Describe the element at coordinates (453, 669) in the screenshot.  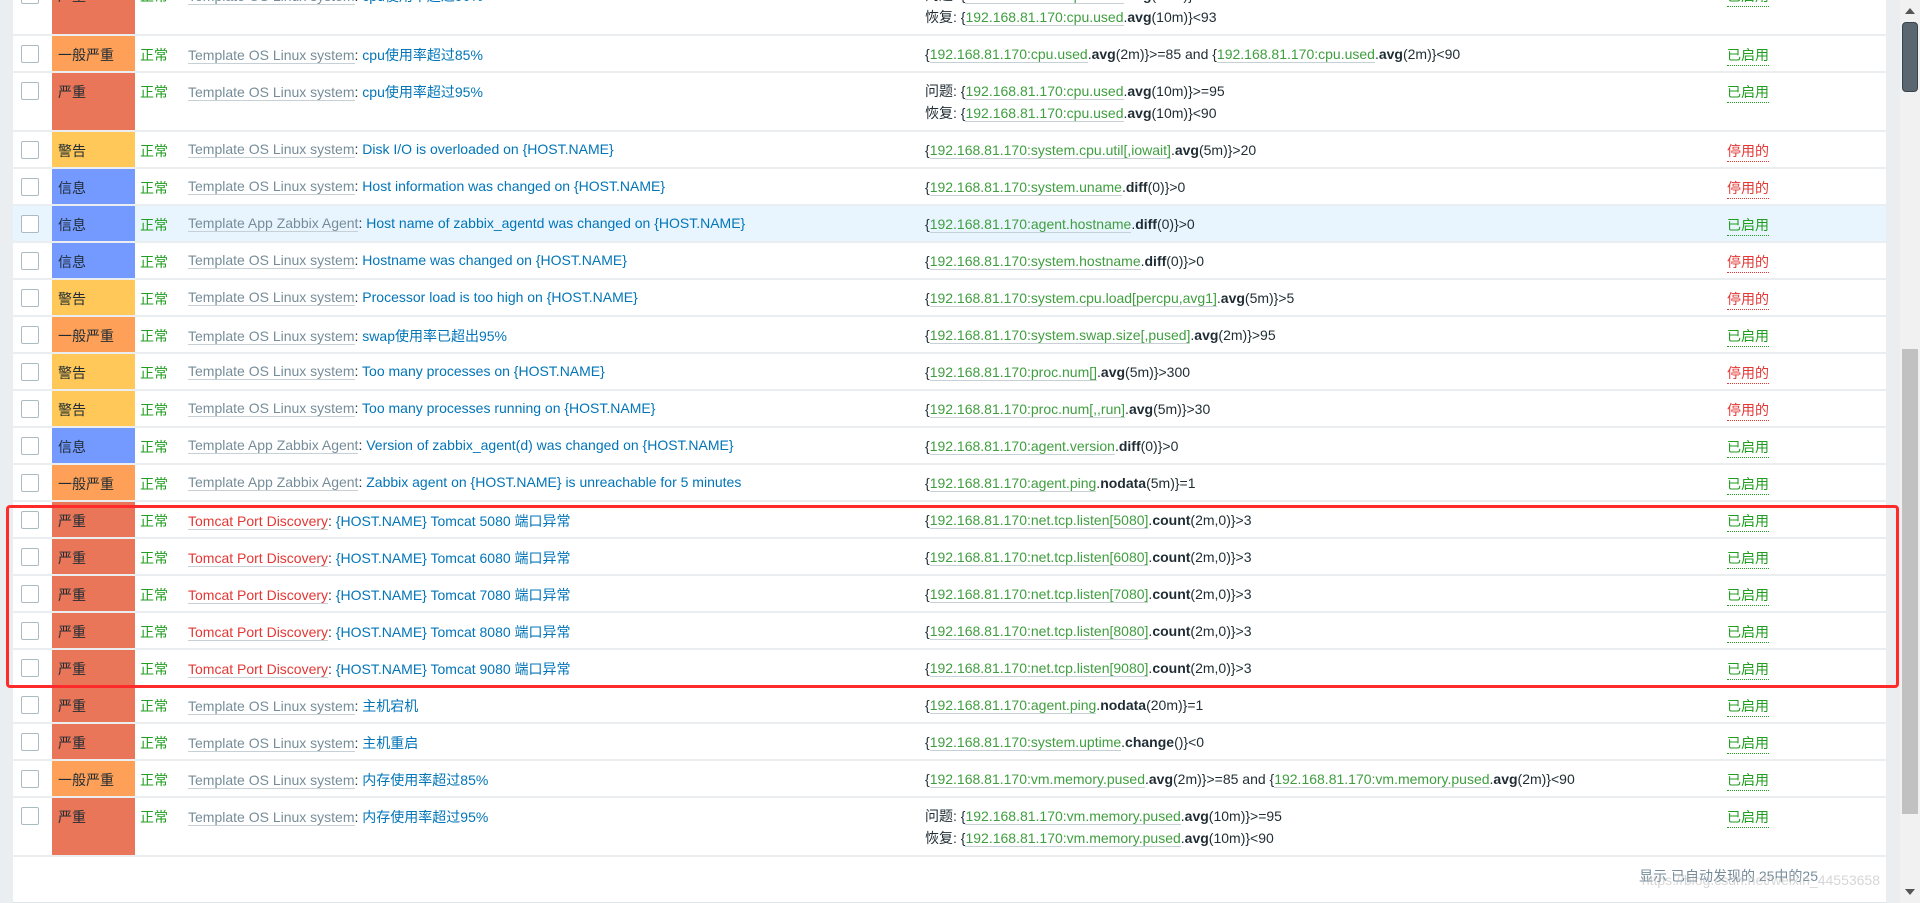
I see `trigger-link: {HOST.NAME} Tomcat 9080 端口异常` at that location.